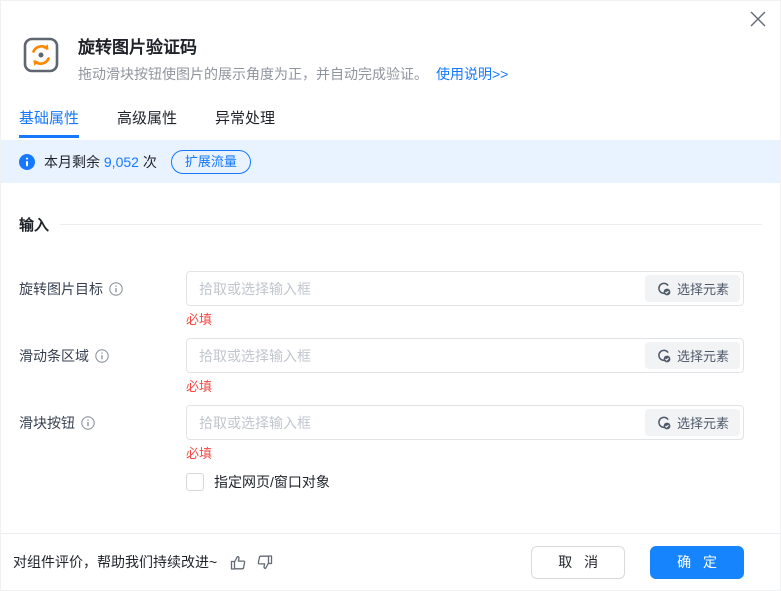 This screenshot has width=781, height=591. I want to click on field-label-slider-area: 滑动条区域, so click(102, 356).